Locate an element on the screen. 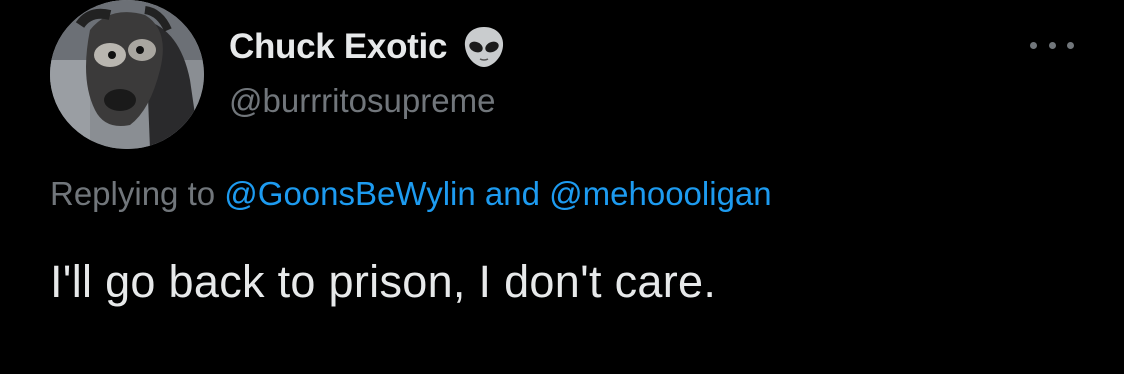 The width and height of the screenshot is (1124, 374). mention-joiner: and is located at coordinates (512, 193).